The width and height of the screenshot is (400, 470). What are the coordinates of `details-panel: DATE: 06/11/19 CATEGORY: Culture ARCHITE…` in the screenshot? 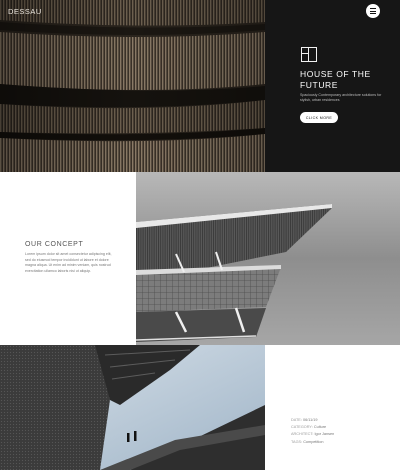 It's located at (332, 407).